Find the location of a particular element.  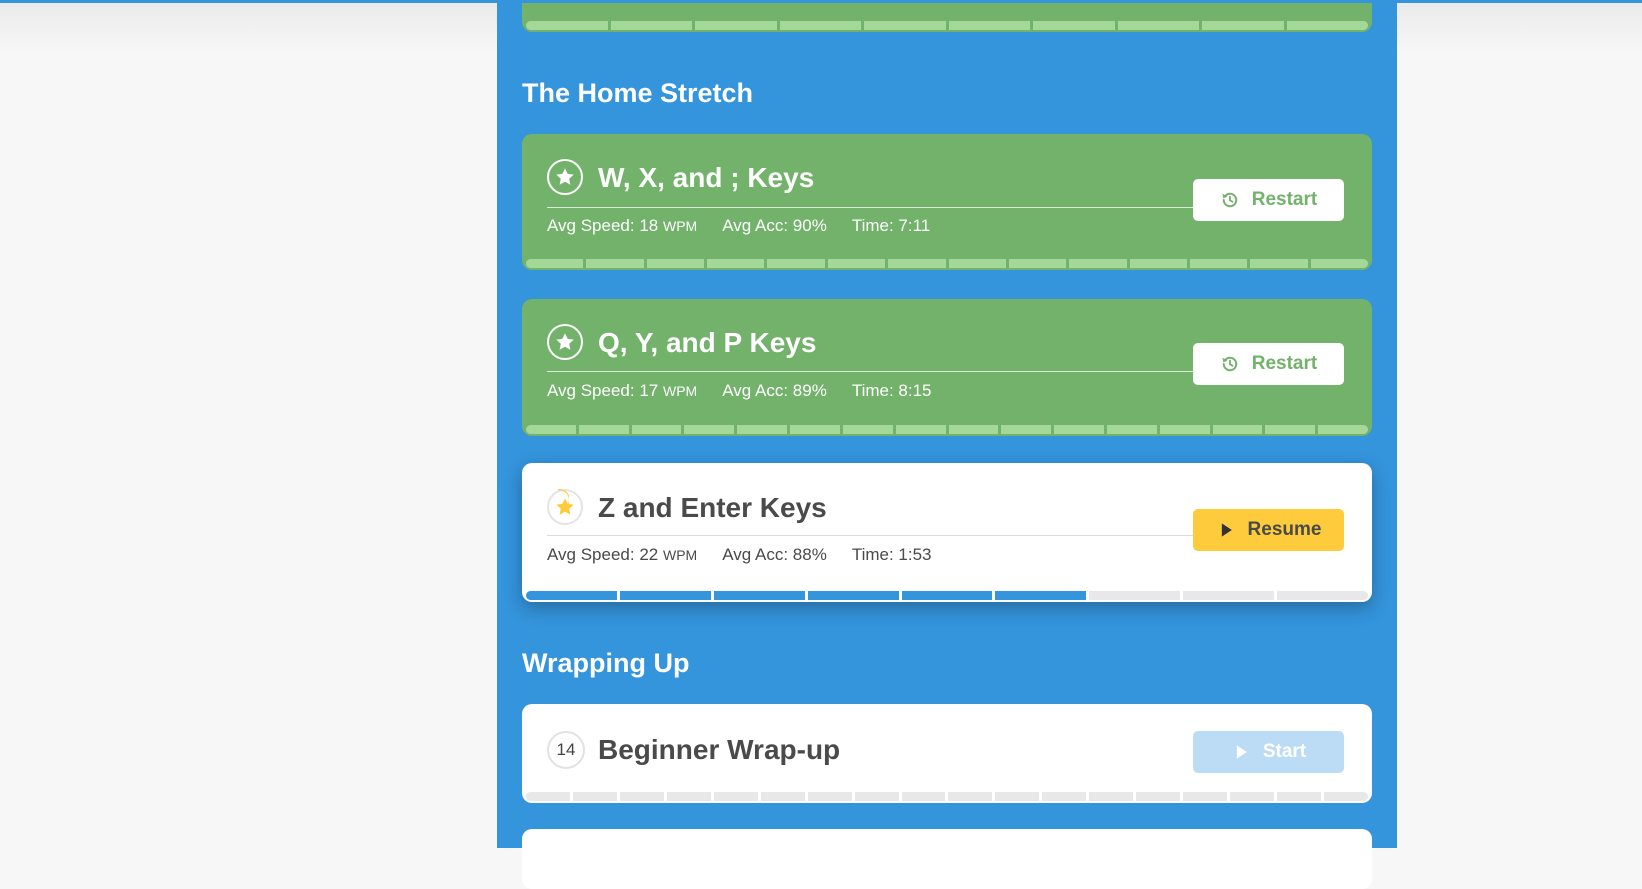

avg-speed-stat: Avg Speed: 22 WPM is located at coordinates (622, 555).